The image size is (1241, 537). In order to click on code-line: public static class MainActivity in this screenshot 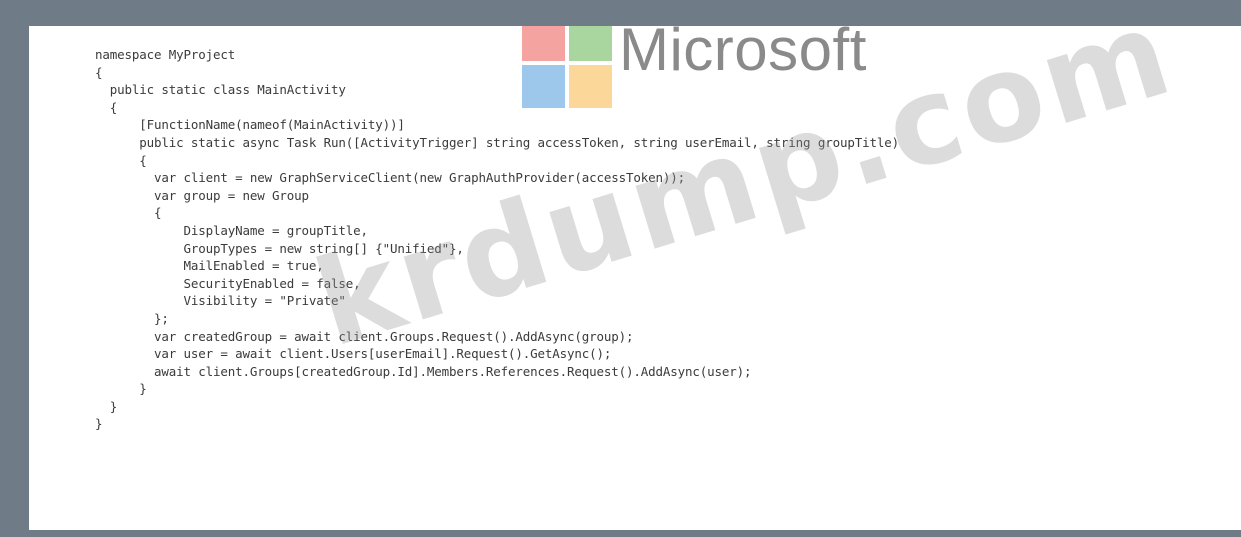, I will do `click(220, 90)`.